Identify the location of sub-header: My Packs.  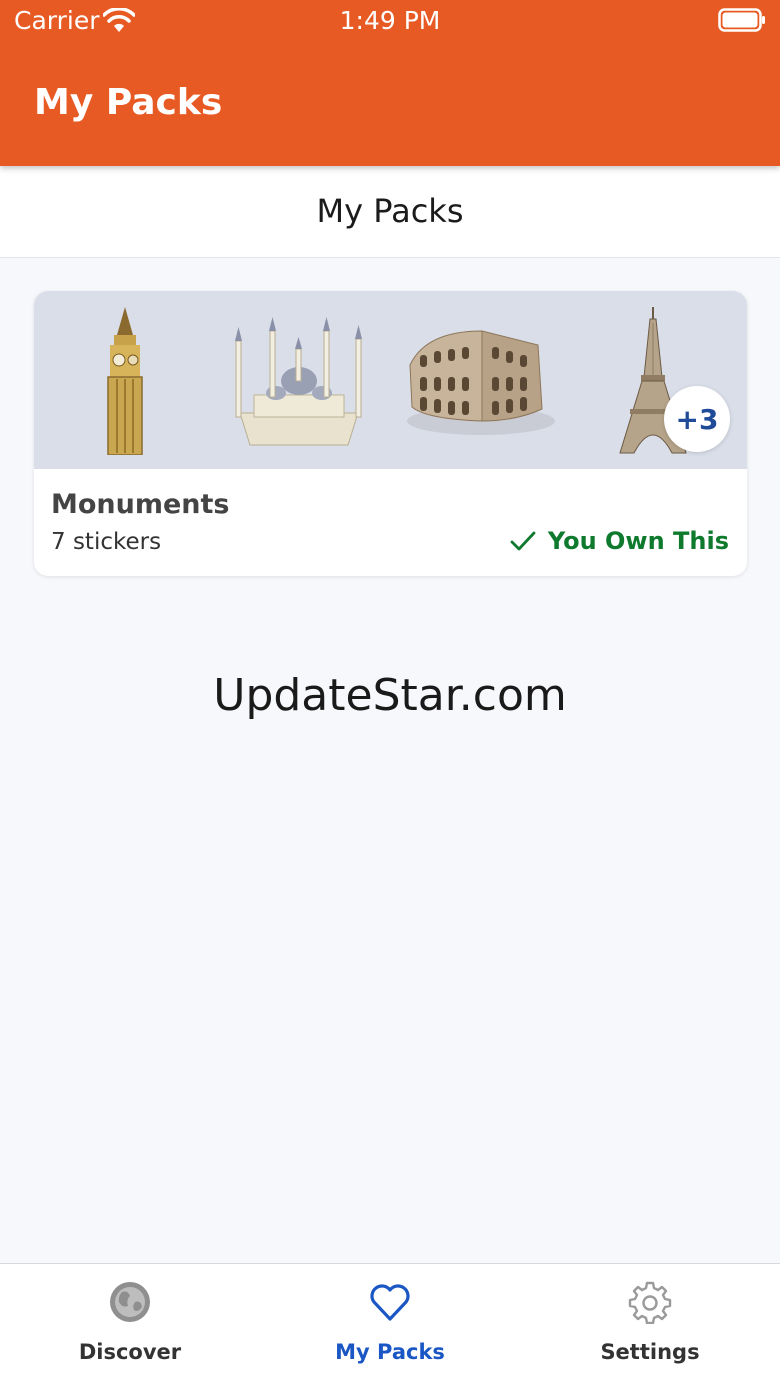
(390, 212).